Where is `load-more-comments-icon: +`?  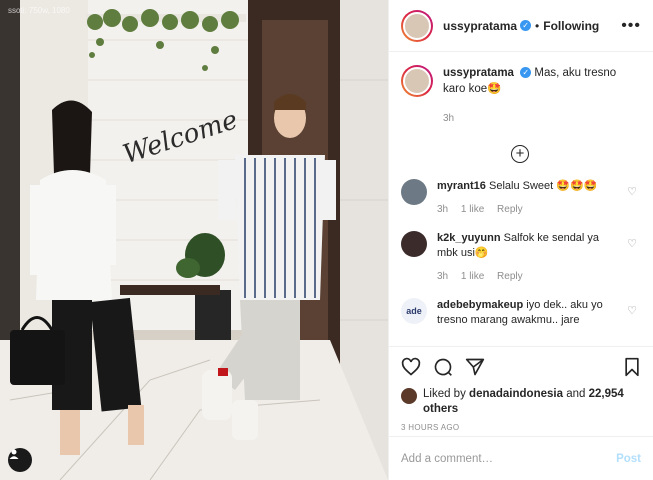
load-more-comments-icon: + is located at coordinates (520, 154).